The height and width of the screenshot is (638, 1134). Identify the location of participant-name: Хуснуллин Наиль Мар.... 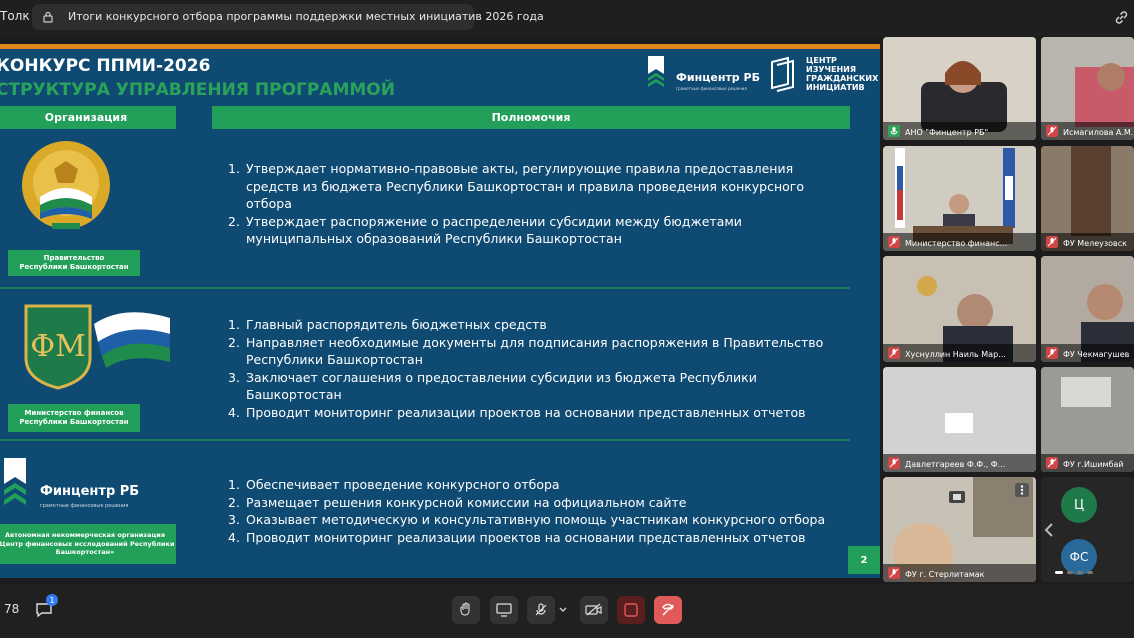
(955, 354).